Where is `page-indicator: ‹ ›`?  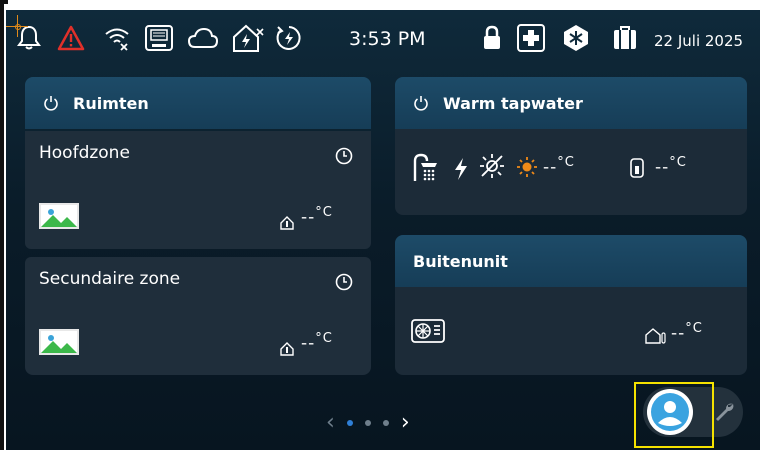
page-indicator: ‹ › is located at coordinates (368, 422).